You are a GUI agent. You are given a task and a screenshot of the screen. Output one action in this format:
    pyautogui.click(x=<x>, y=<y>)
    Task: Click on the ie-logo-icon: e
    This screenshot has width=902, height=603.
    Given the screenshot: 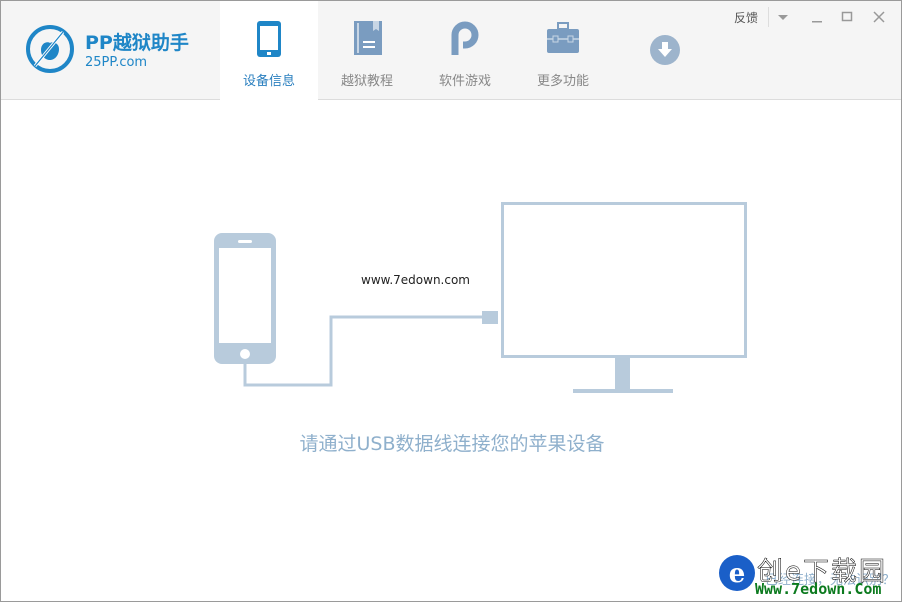 What is the action you would take?
    pyautogui.click(x=737, y=573)
    